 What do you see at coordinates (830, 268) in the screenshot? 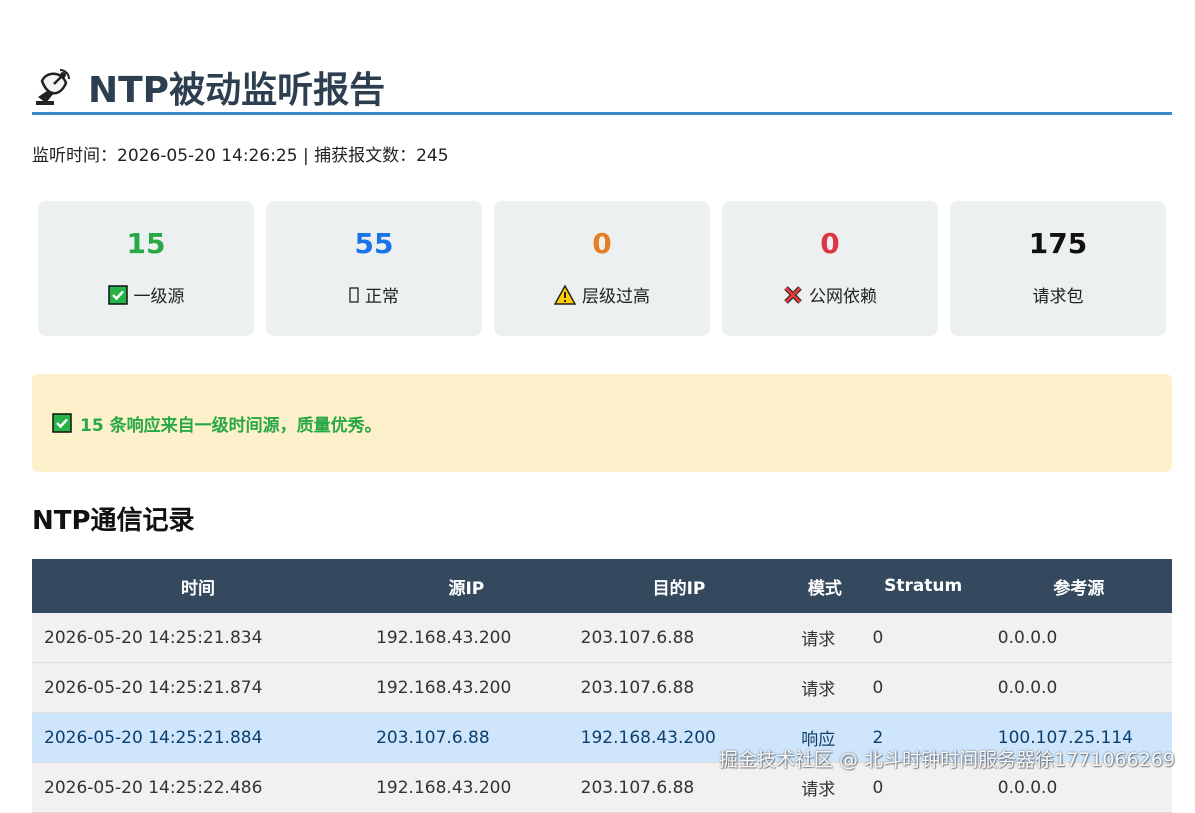
I see `stat-card-public-dependency: 0 公网依赖` at bounding box center [830, 268].